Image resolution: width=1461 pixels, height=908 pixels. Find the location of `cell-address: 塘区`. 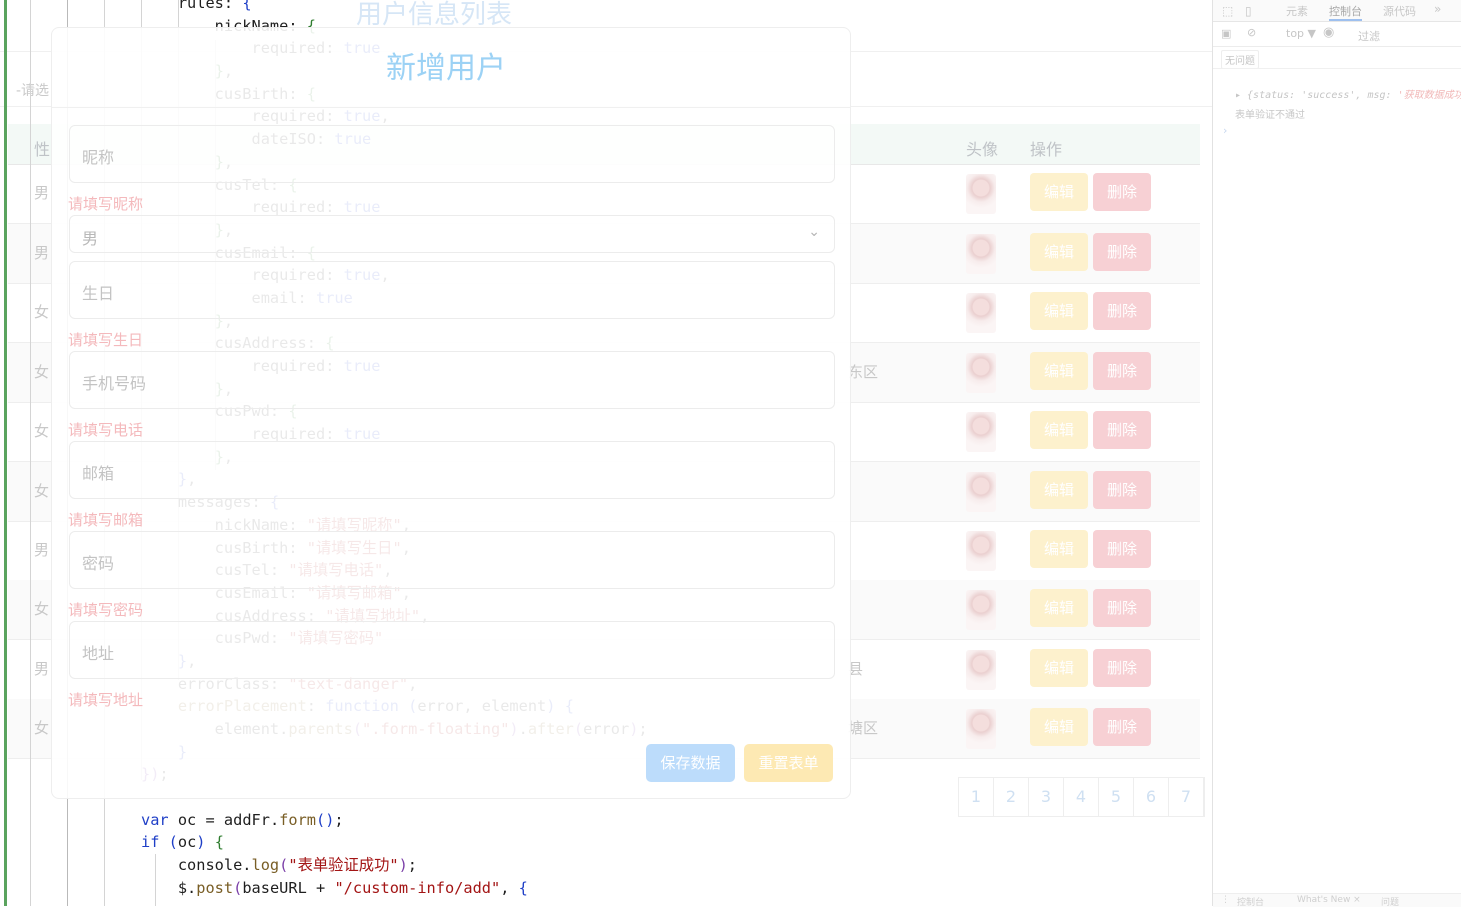

cell-address: 塘区 is located at coordinates (863, 728).